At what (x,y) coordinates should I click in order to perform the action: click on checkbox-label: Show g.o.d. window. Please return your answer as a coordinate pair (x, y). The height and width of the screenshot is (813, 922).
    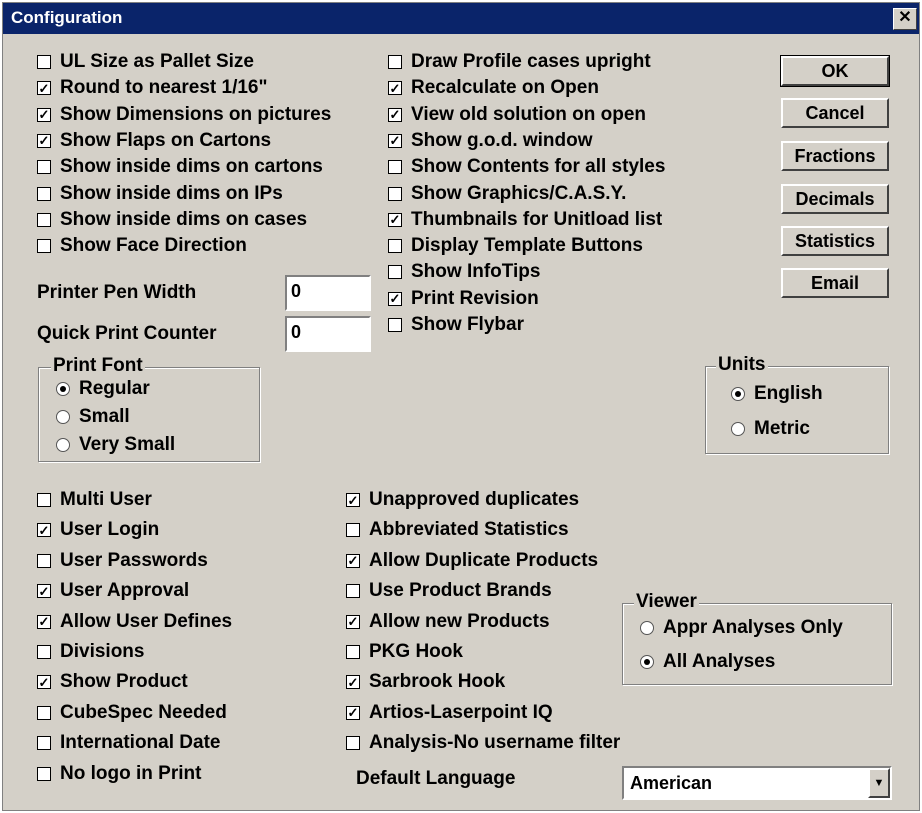
    Looking at the image, I should click on (502, 140).